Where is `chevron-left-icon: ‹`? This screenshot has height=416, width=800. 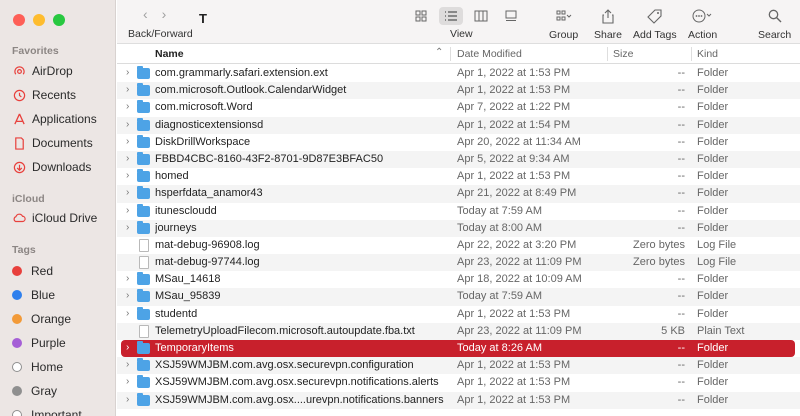 chevron-left-icon: ‹ is located at coordinates (145, 14).